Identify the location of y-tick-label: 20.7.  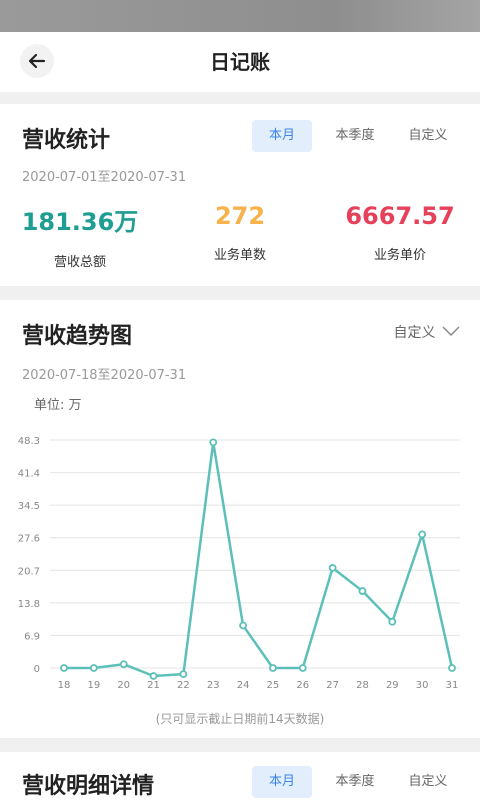
(29, 571).